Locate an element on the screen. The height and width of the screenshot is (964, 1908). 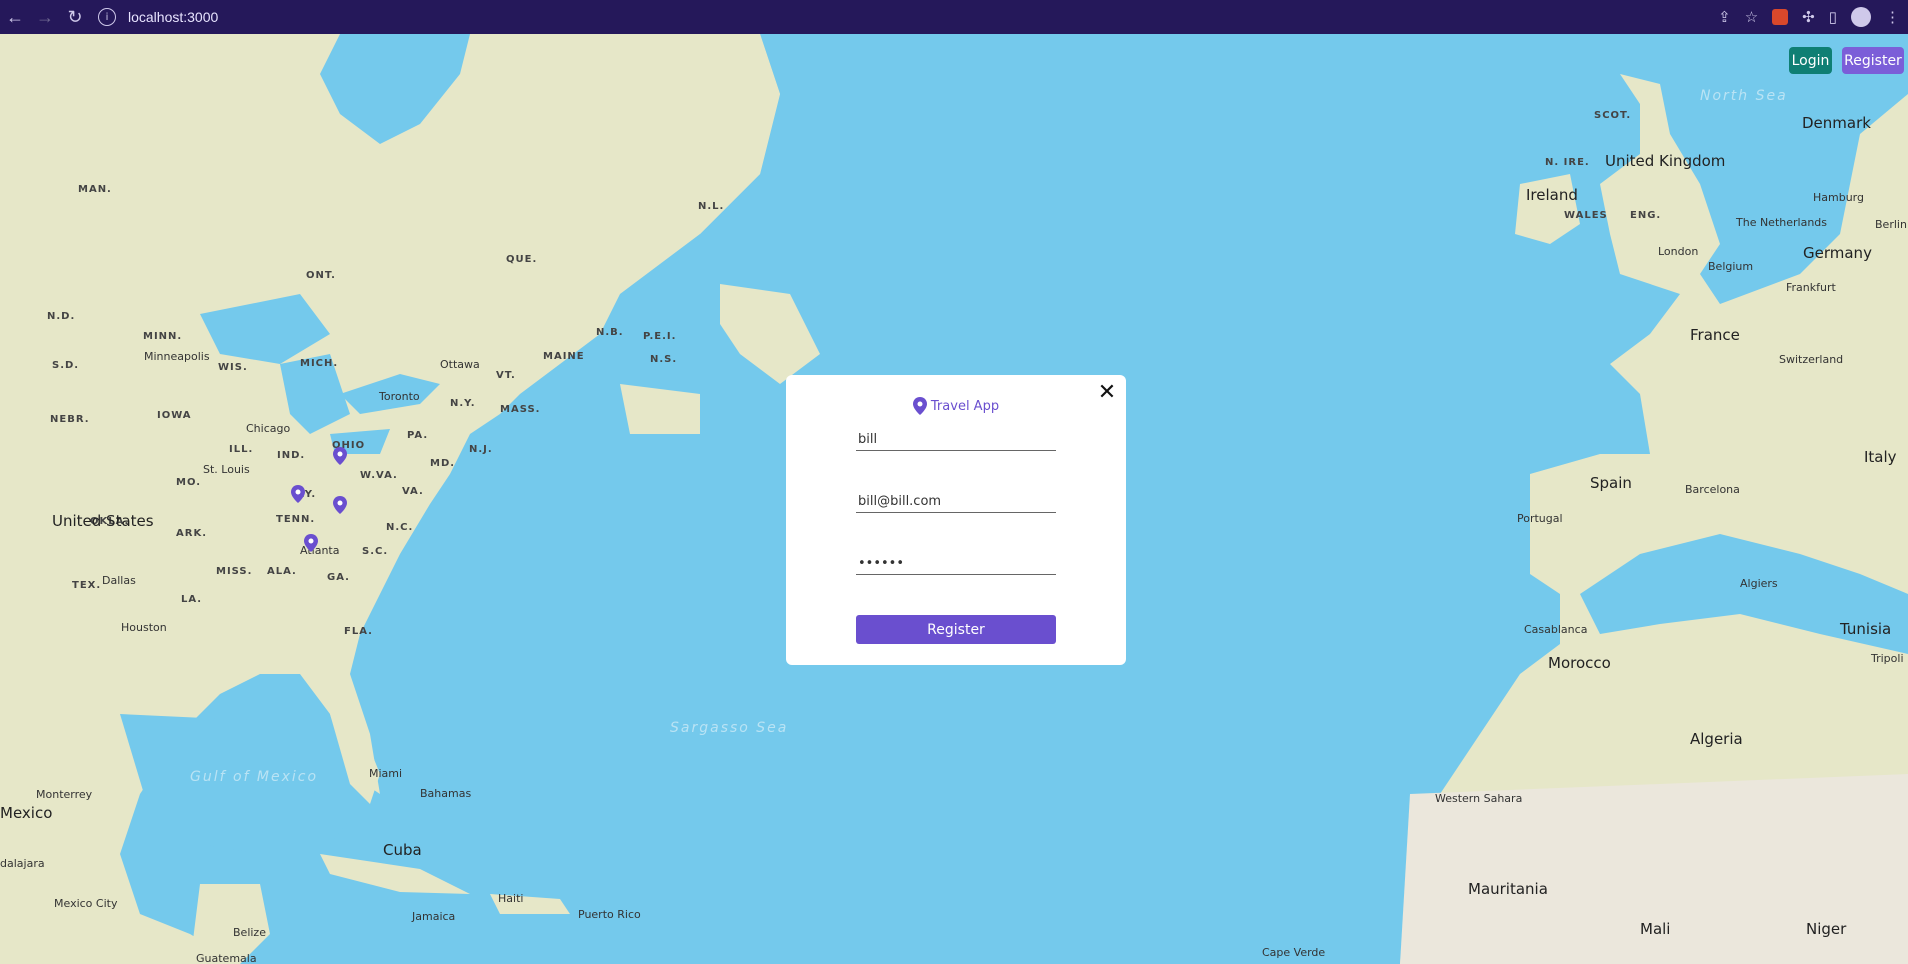
map-label-country: Mauritania is located at coordinates (1508, 889).